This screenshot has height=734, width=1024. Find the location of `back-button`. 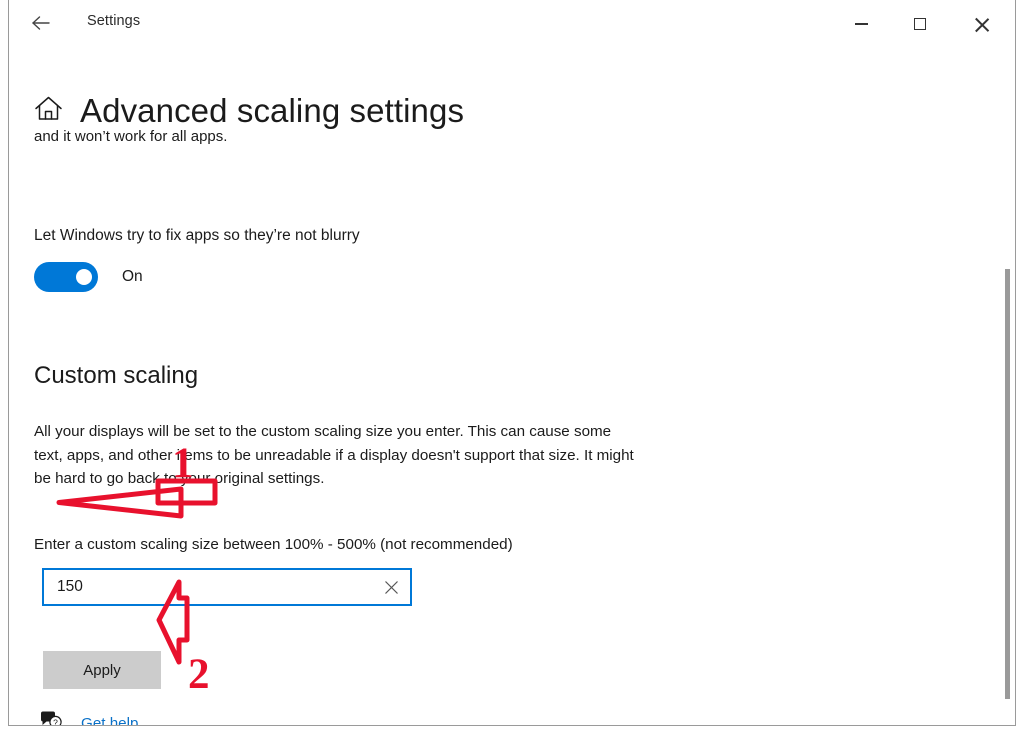

back-button is located at coordinates (41, 23).